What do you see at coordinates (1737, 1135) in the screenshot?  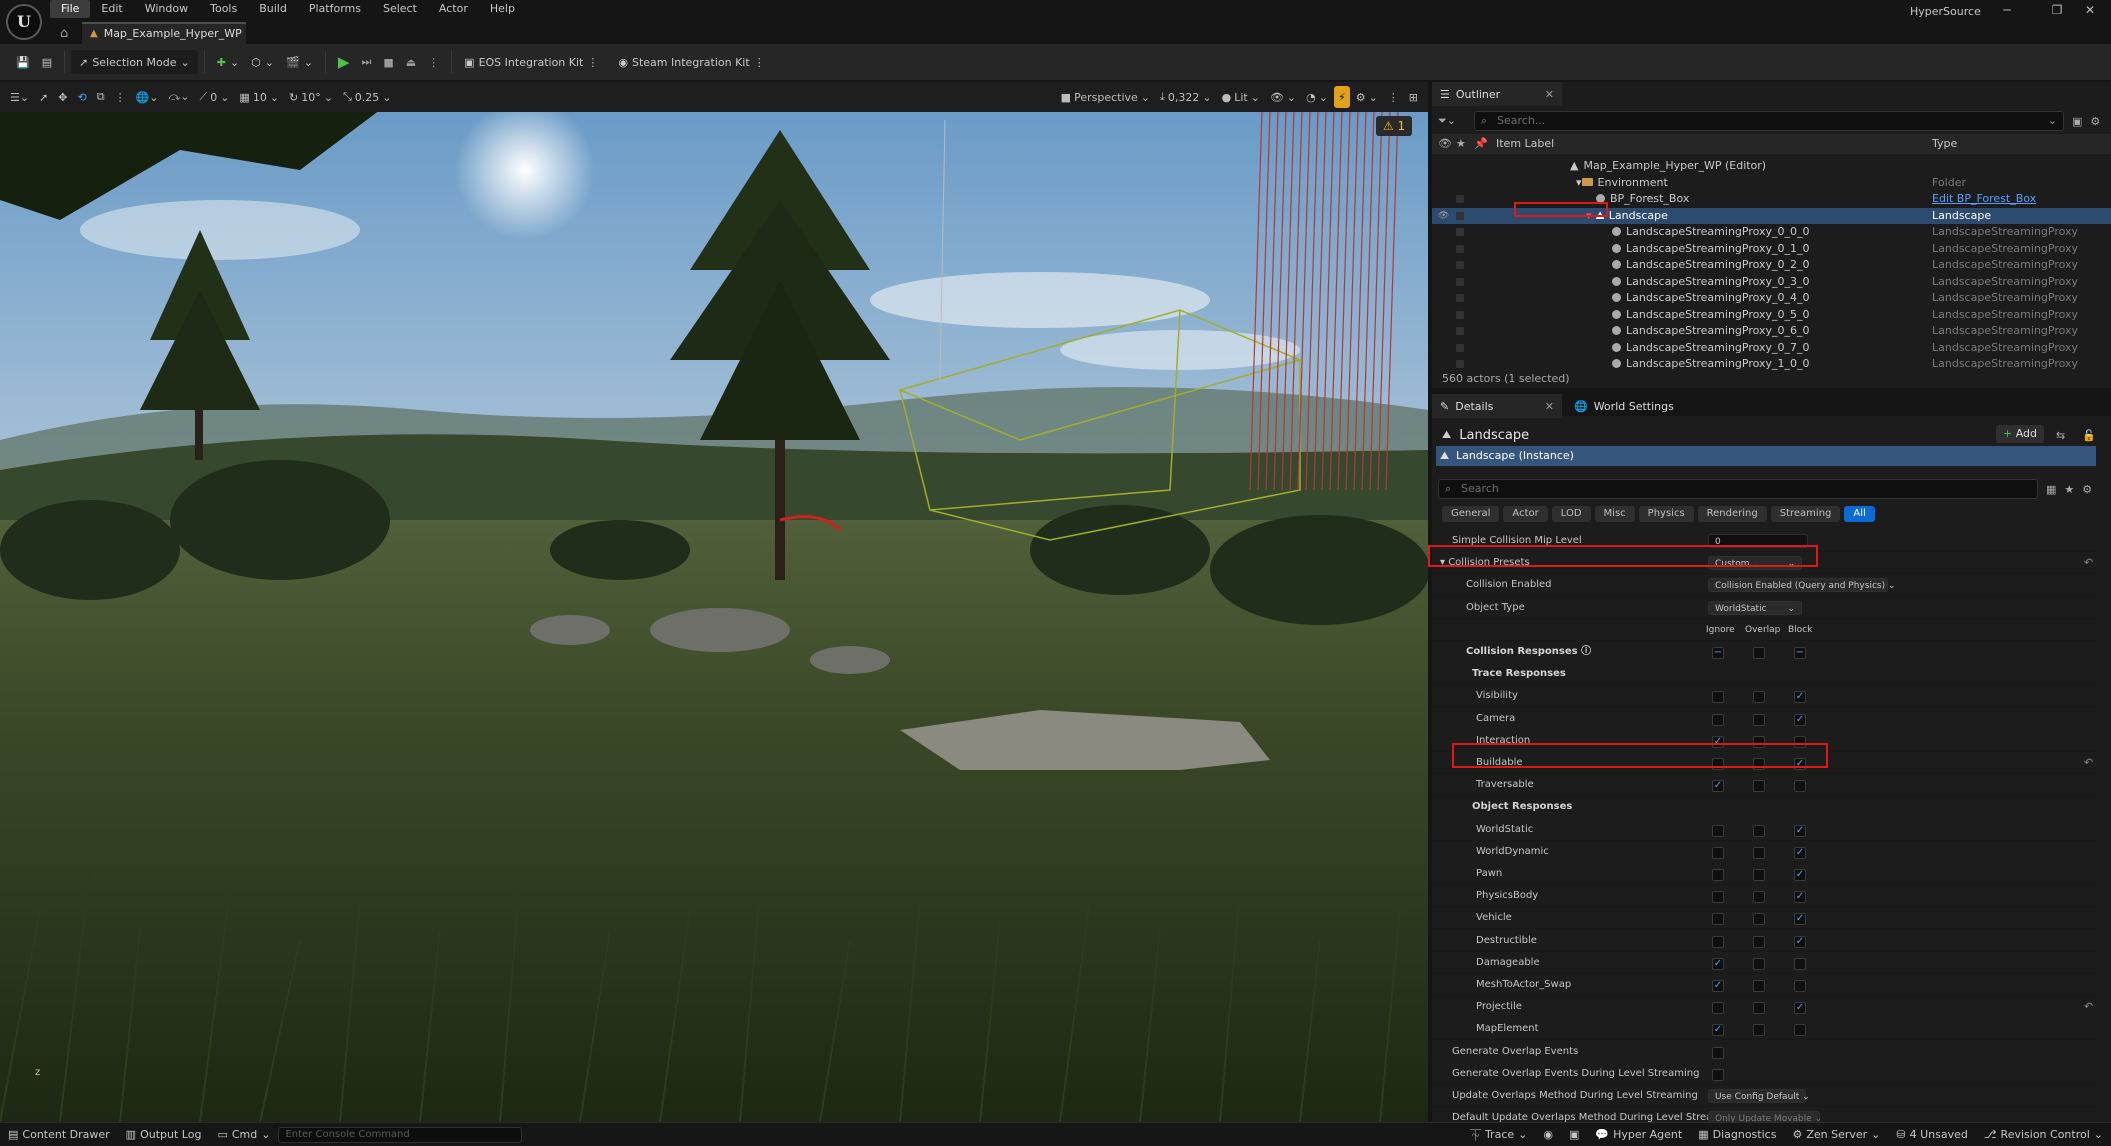 I see `diagnostics-button: ▦ Diagnostics` at bounding box center [1737, 1135].